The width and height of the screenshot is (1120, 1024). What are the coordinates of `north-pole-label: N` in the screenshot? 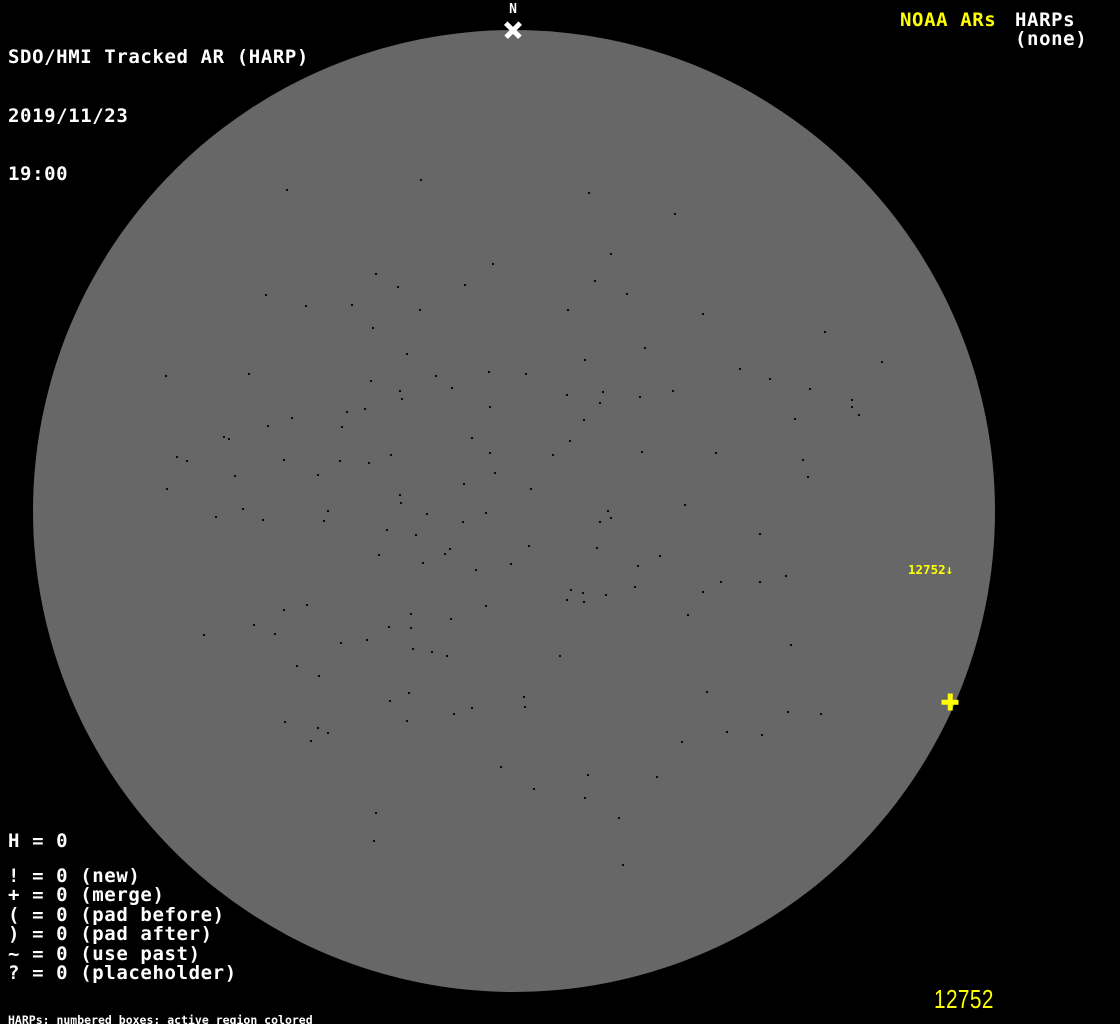 It's located at (513, 9).